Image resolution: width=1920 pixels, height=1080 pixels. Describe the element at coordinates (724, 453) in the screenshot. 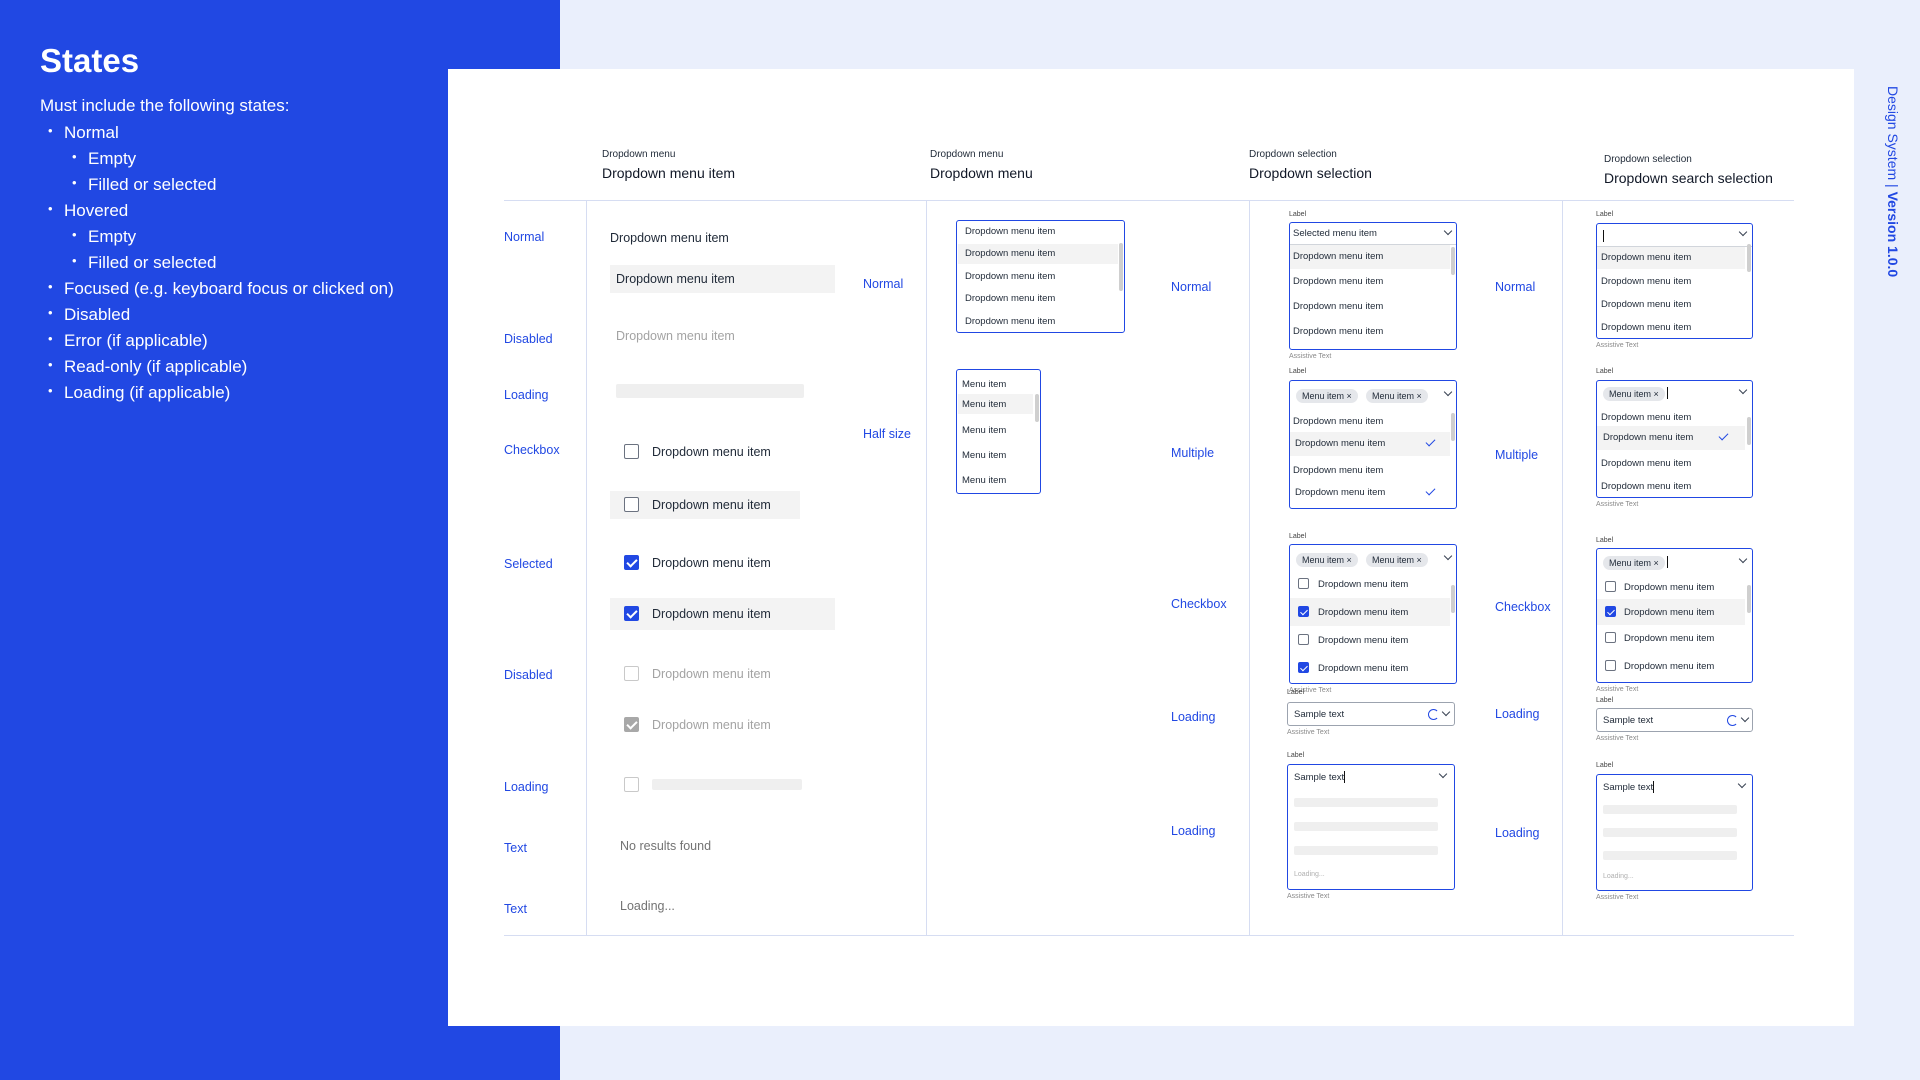

I see `checkbox-item: Dropdown menu item` at that location.